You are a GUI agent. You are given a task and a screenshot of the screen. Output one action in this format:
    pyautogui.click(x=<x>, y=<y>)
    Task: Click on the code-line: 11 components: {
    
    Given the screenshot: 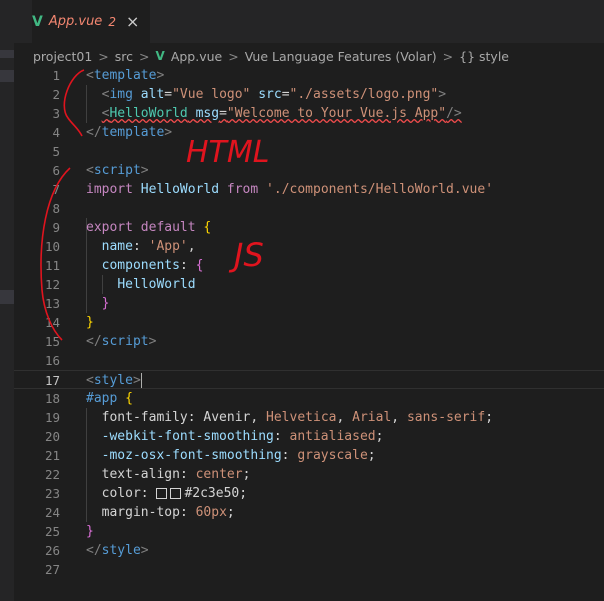 What is the action you would take?
    pyautogui.click(x=309, y=265)
    